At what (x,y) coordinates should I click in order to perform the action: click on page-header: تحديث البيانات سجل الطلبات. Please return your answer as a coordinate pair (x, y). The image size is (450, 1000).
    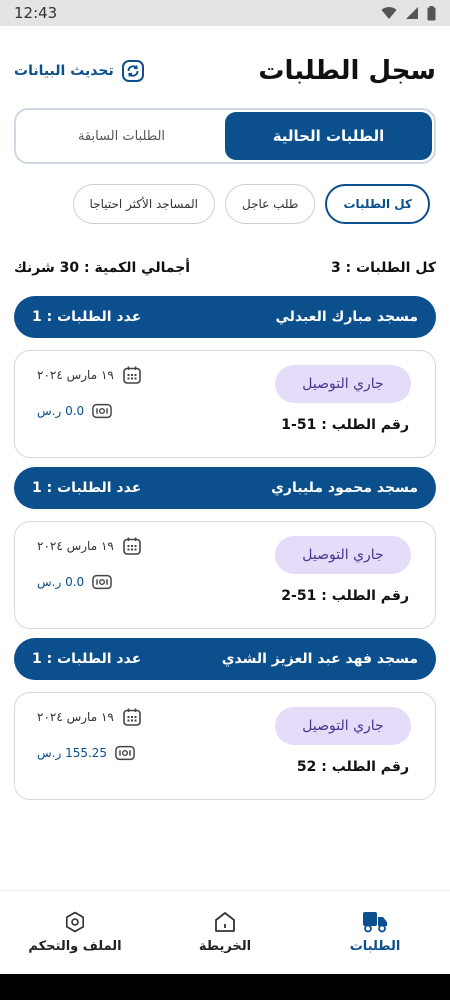
    Looking at the image, I should click on (225, 71).